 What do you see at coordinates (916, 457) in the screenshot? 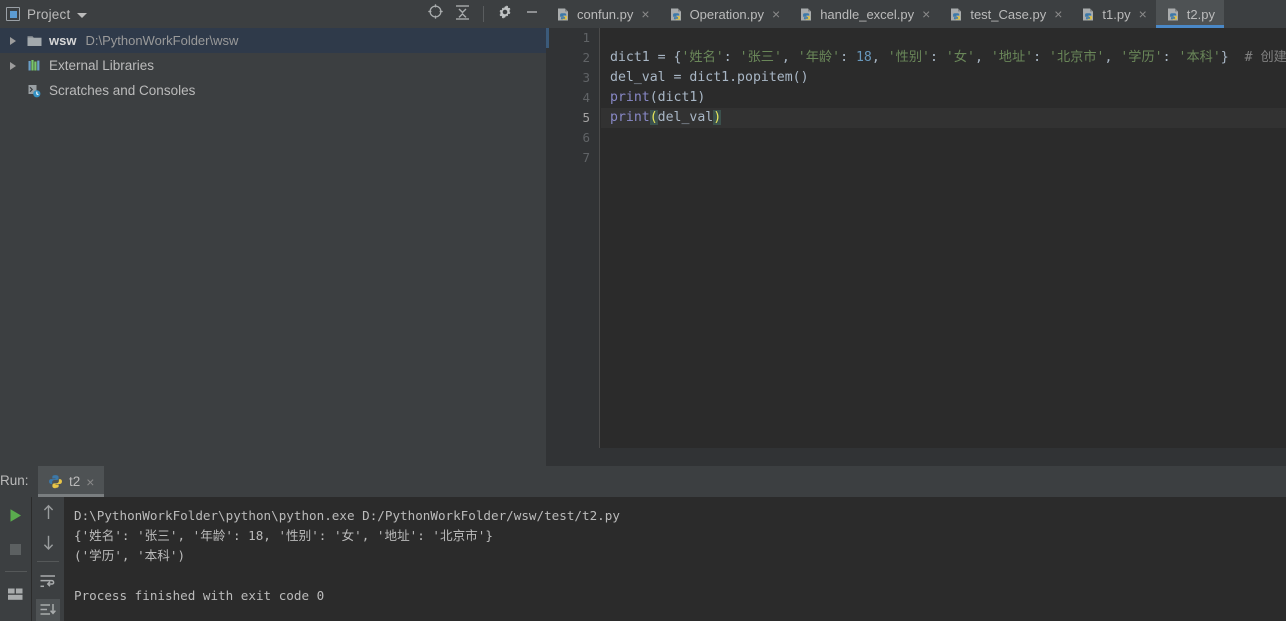
I see `editor-bottom-strip` at bounding box center [916, 457].